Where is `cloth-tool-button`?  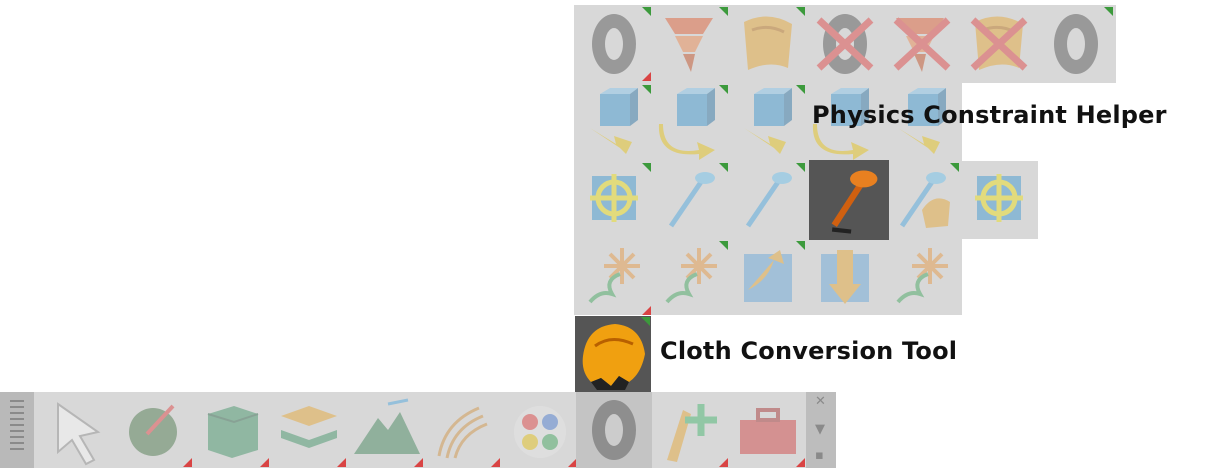 cloth-tool-button is located at coordinates (768, 44).